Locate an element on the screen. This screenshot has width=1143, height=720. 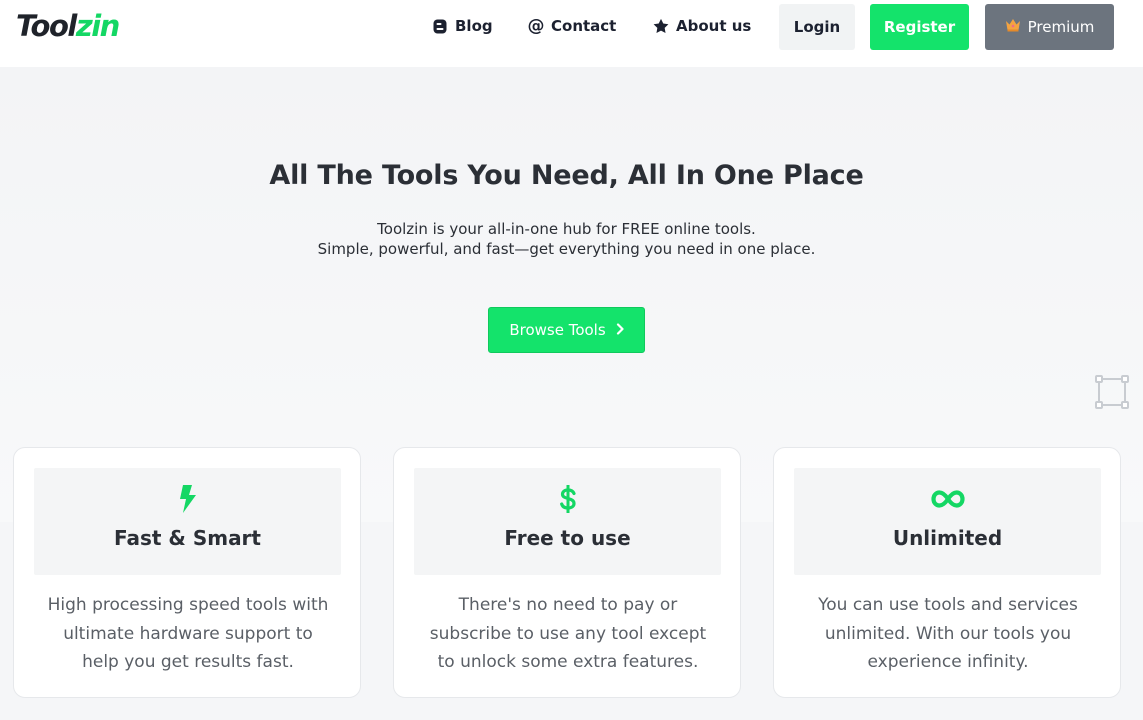
chevron-right-icon is located at coordinates (620, 330).